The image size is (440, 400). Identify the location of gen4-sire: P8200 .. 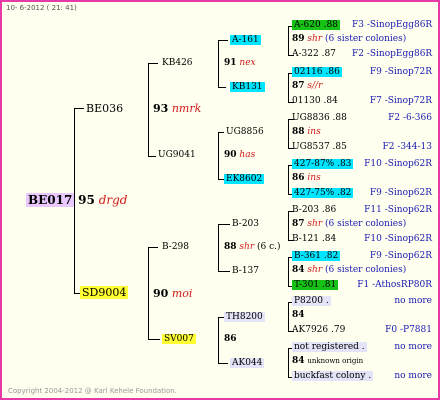
(311, 301).